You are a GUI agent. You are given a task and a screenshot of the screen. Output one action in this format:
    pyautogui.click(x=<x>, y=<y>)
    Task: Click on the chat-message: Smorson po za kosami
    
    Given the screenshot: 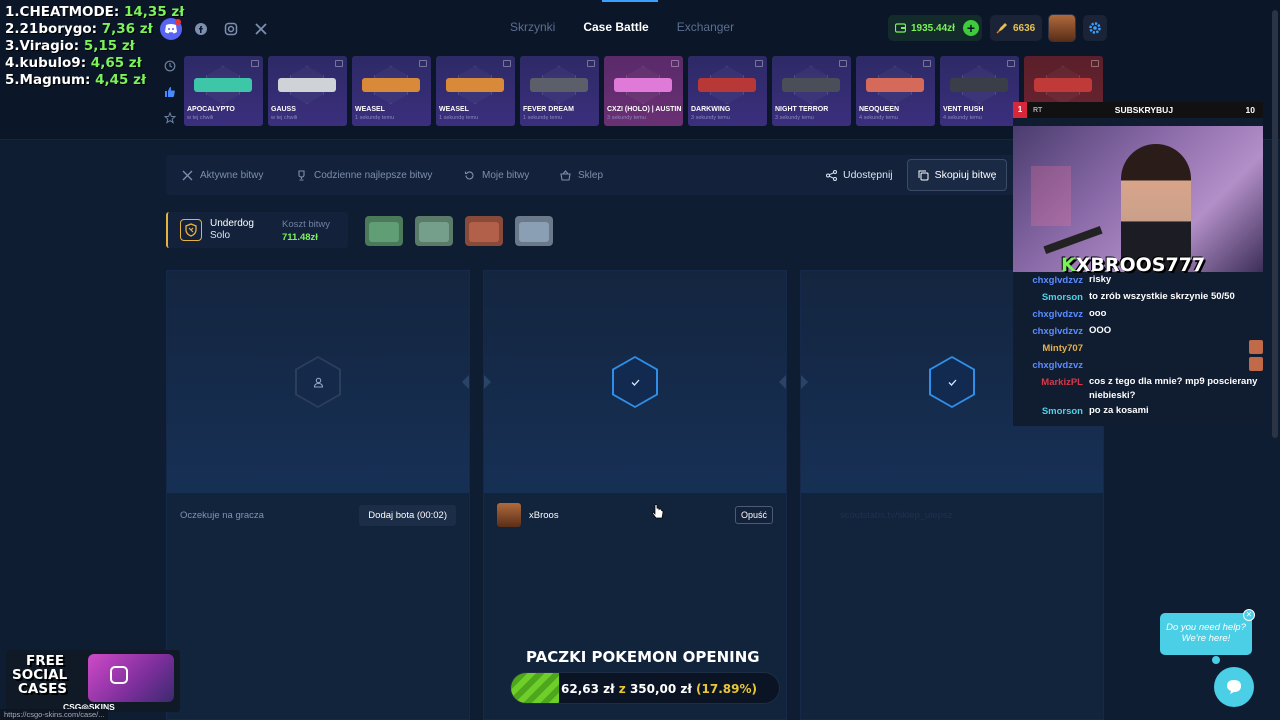 What is the action you would take?
    pyautogui.click(x=1138, y=411)
    